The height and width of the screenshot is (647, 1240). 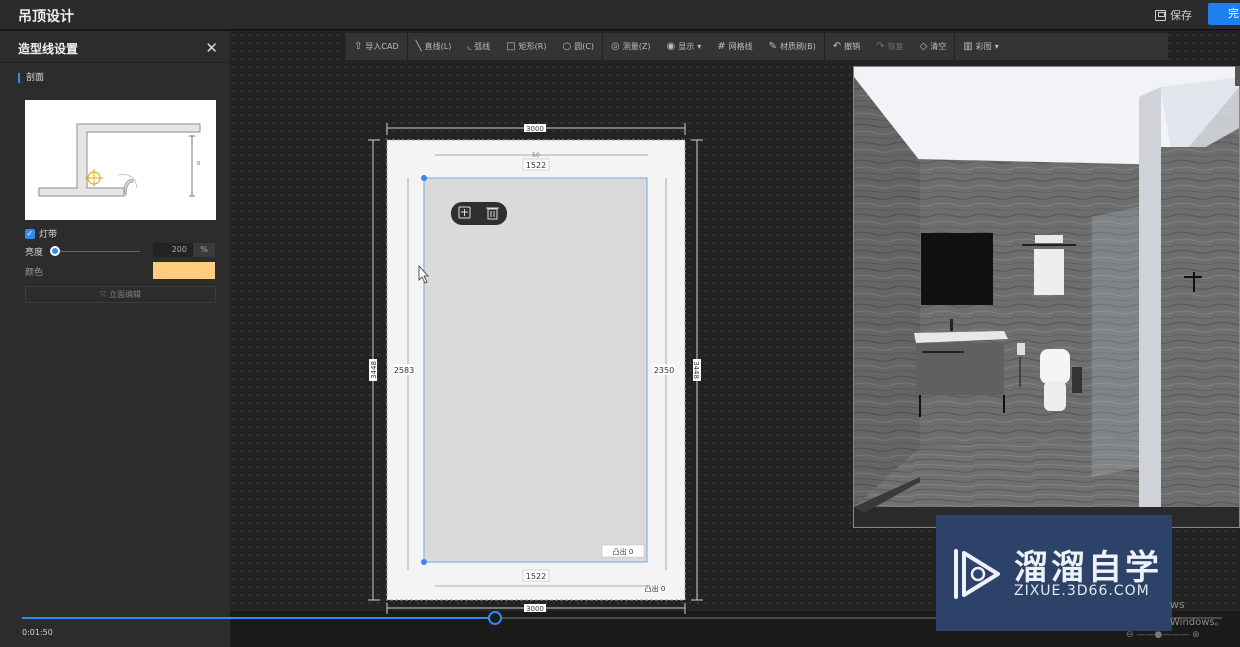 I want to click on tool-label: 清空, so click(x=938, y=46).